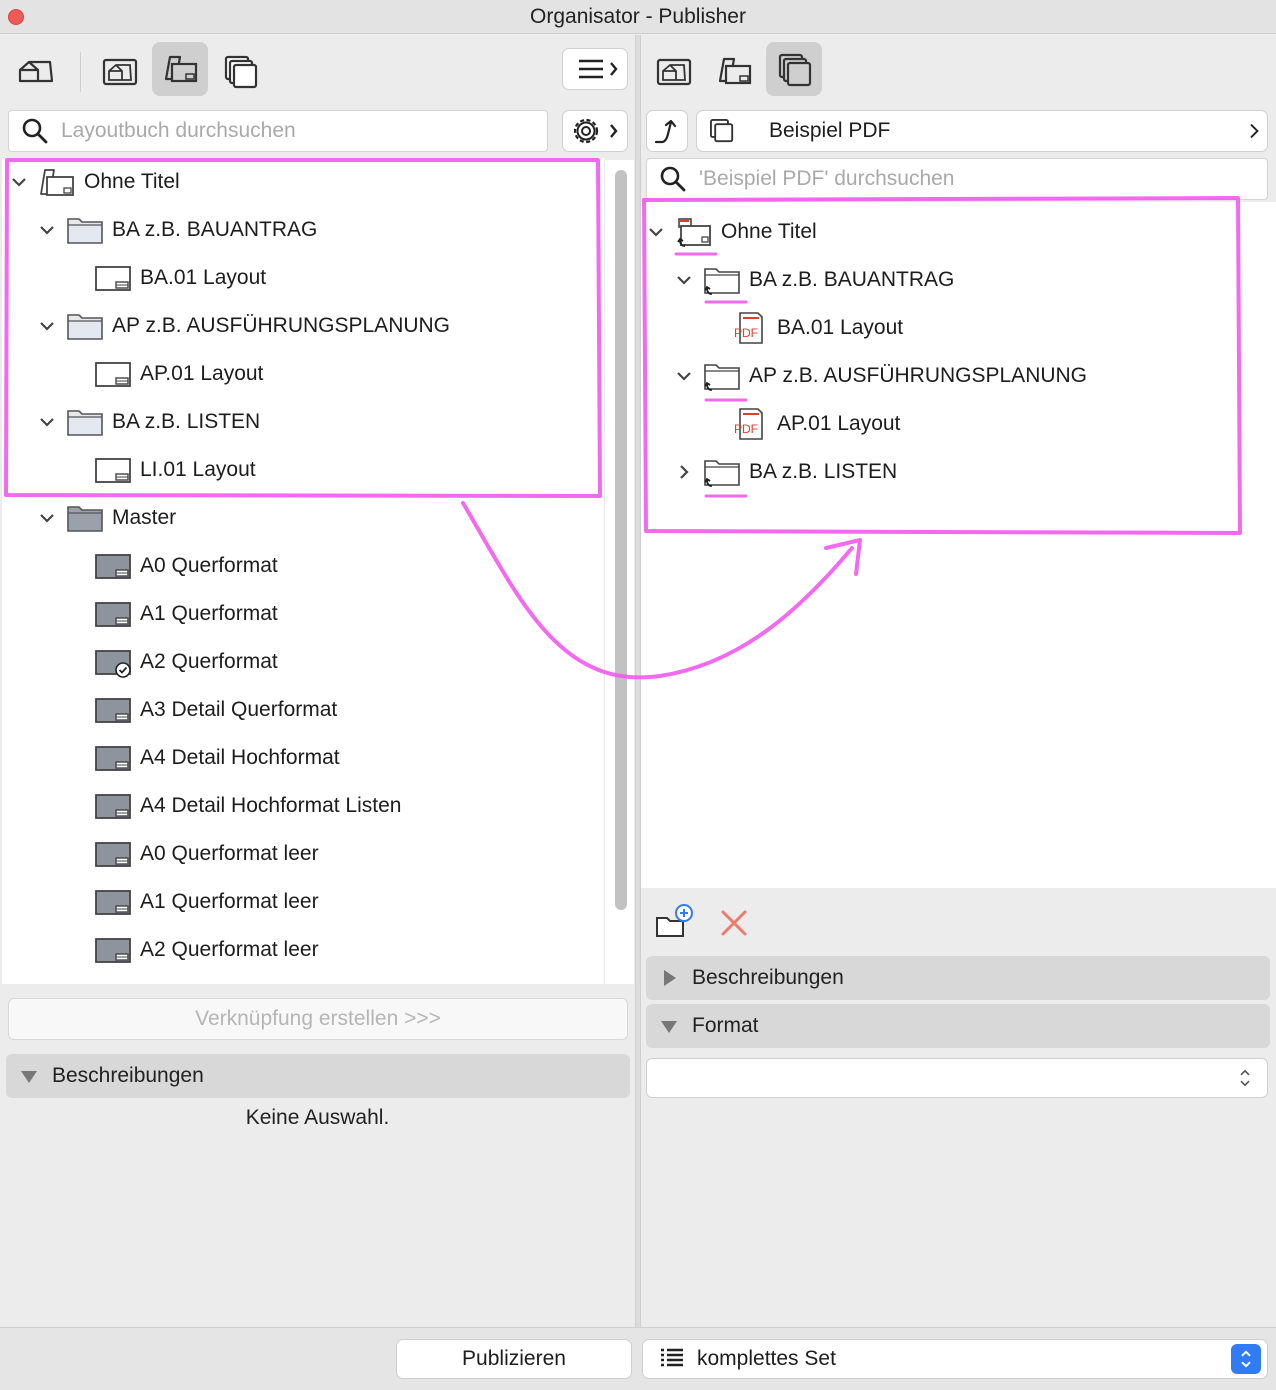 This screenshot has width=1276, height=1390. What do you see at coordinates (955, 1359) in the screenshot?
I see `publish-scope-select: komplettes Set` at bounding box center [955, 1359].